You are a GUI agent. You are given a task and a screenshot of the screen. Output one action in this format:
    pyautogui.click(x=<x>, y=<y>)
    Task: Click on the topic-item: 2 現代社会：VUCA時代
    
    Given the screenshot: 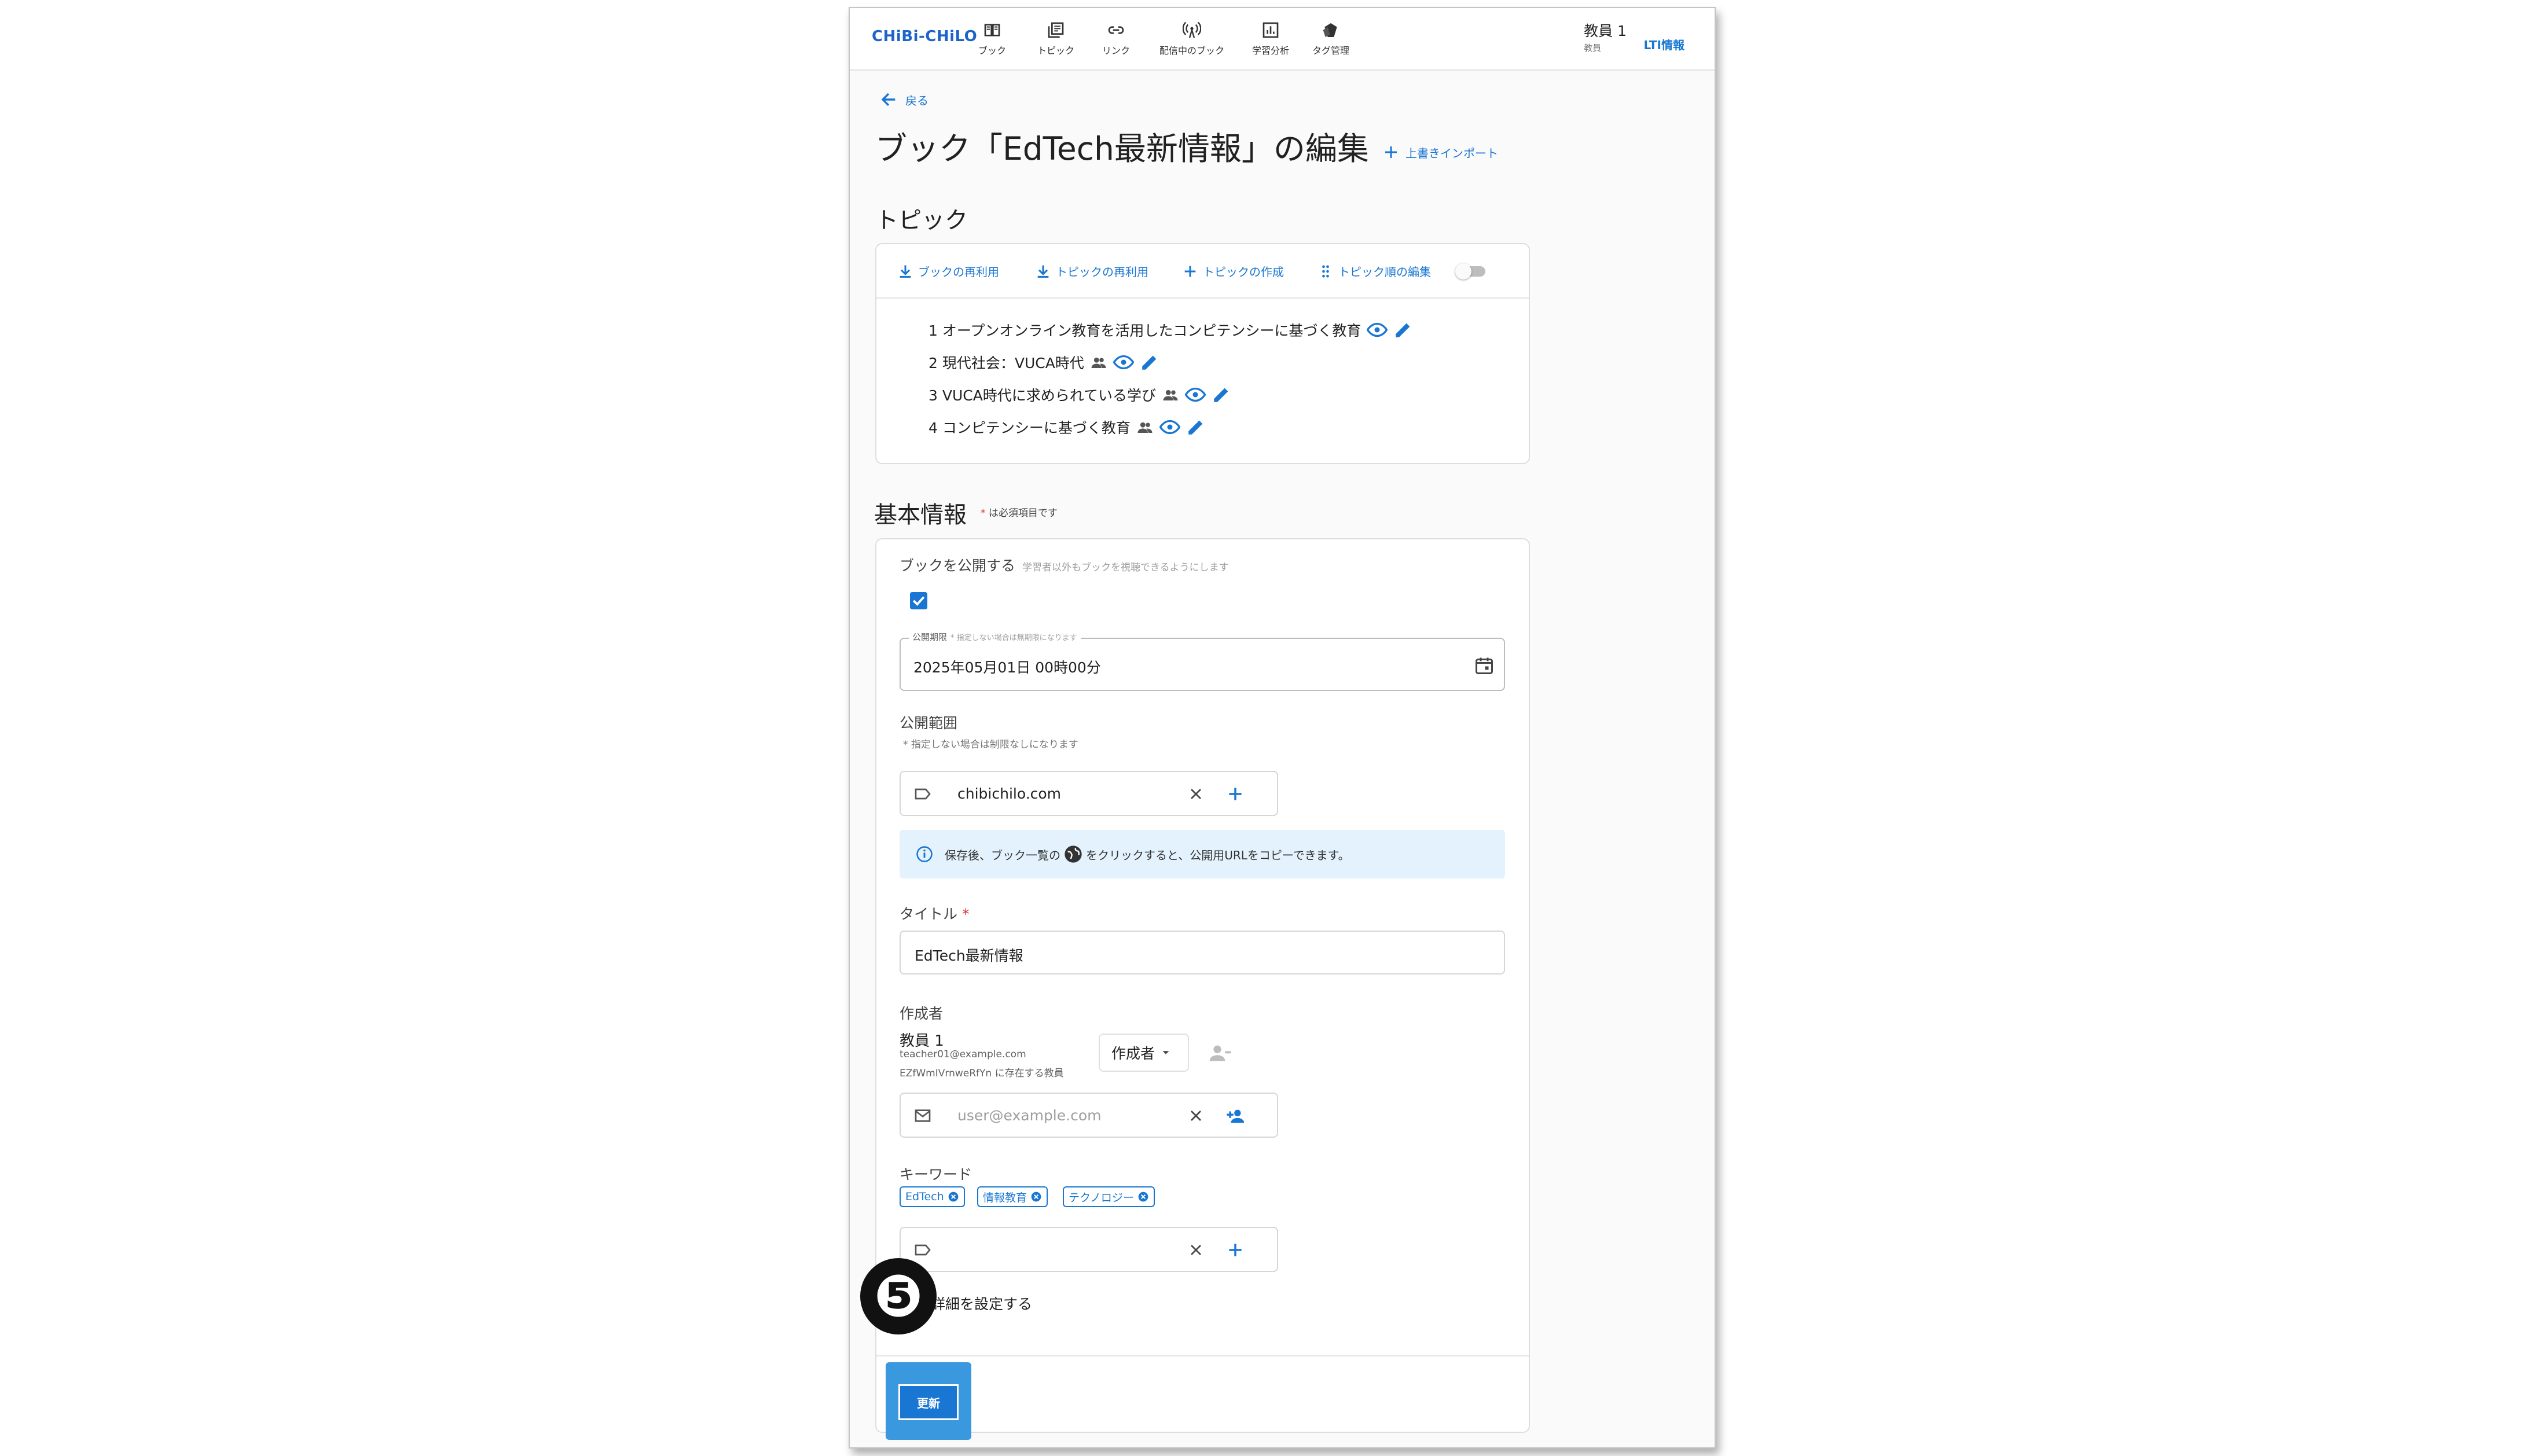 What is the action you would take?
    pyautogui.click(x=1043, y=362)
    